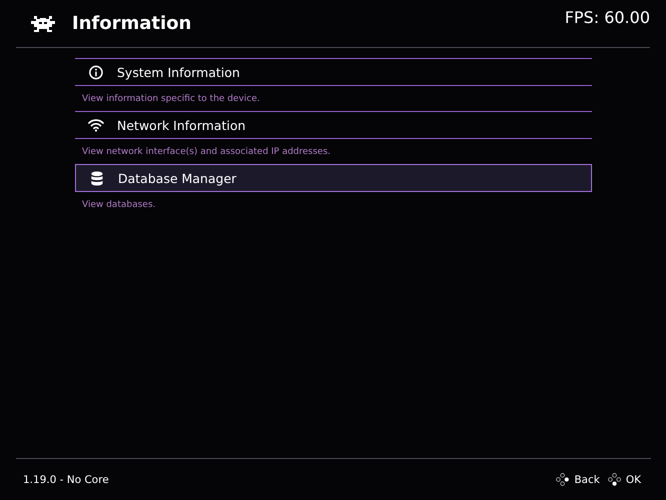 This screenshot has height=500, width=666. What do you see at coordinates (563, 479) in the screenshot?
I see `gamepad-right-button-icon` at bounding box center [563, 479].